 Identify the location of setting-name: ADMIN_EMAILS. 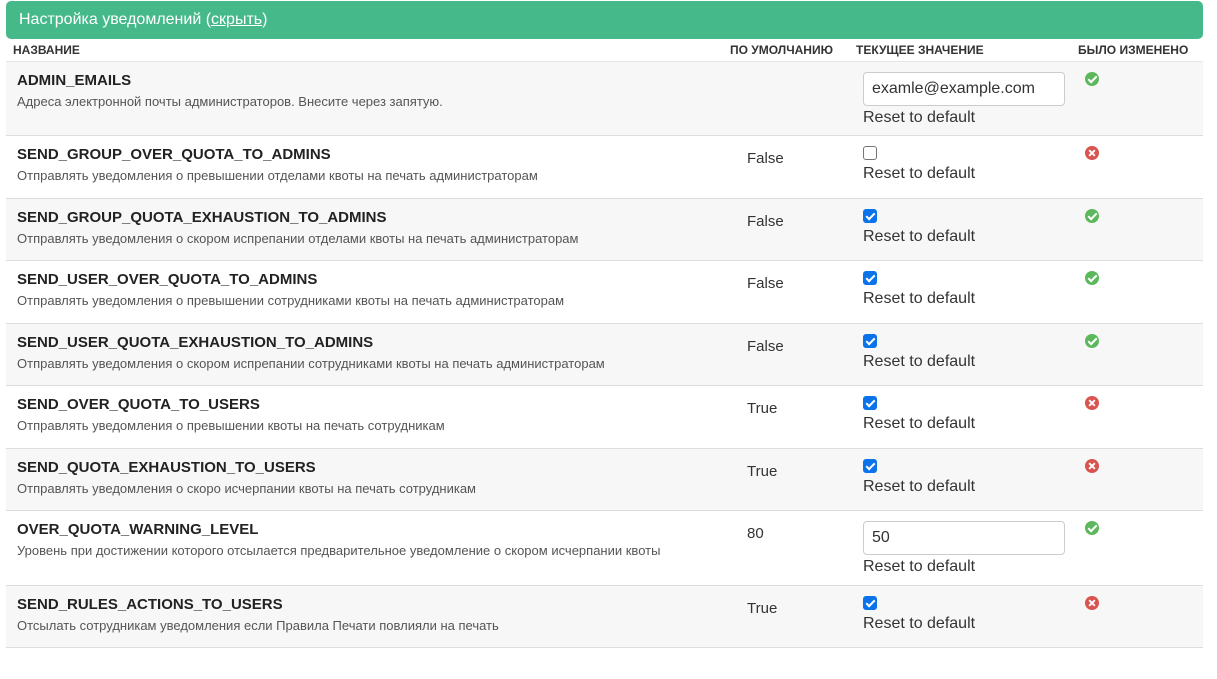
(74, 80).